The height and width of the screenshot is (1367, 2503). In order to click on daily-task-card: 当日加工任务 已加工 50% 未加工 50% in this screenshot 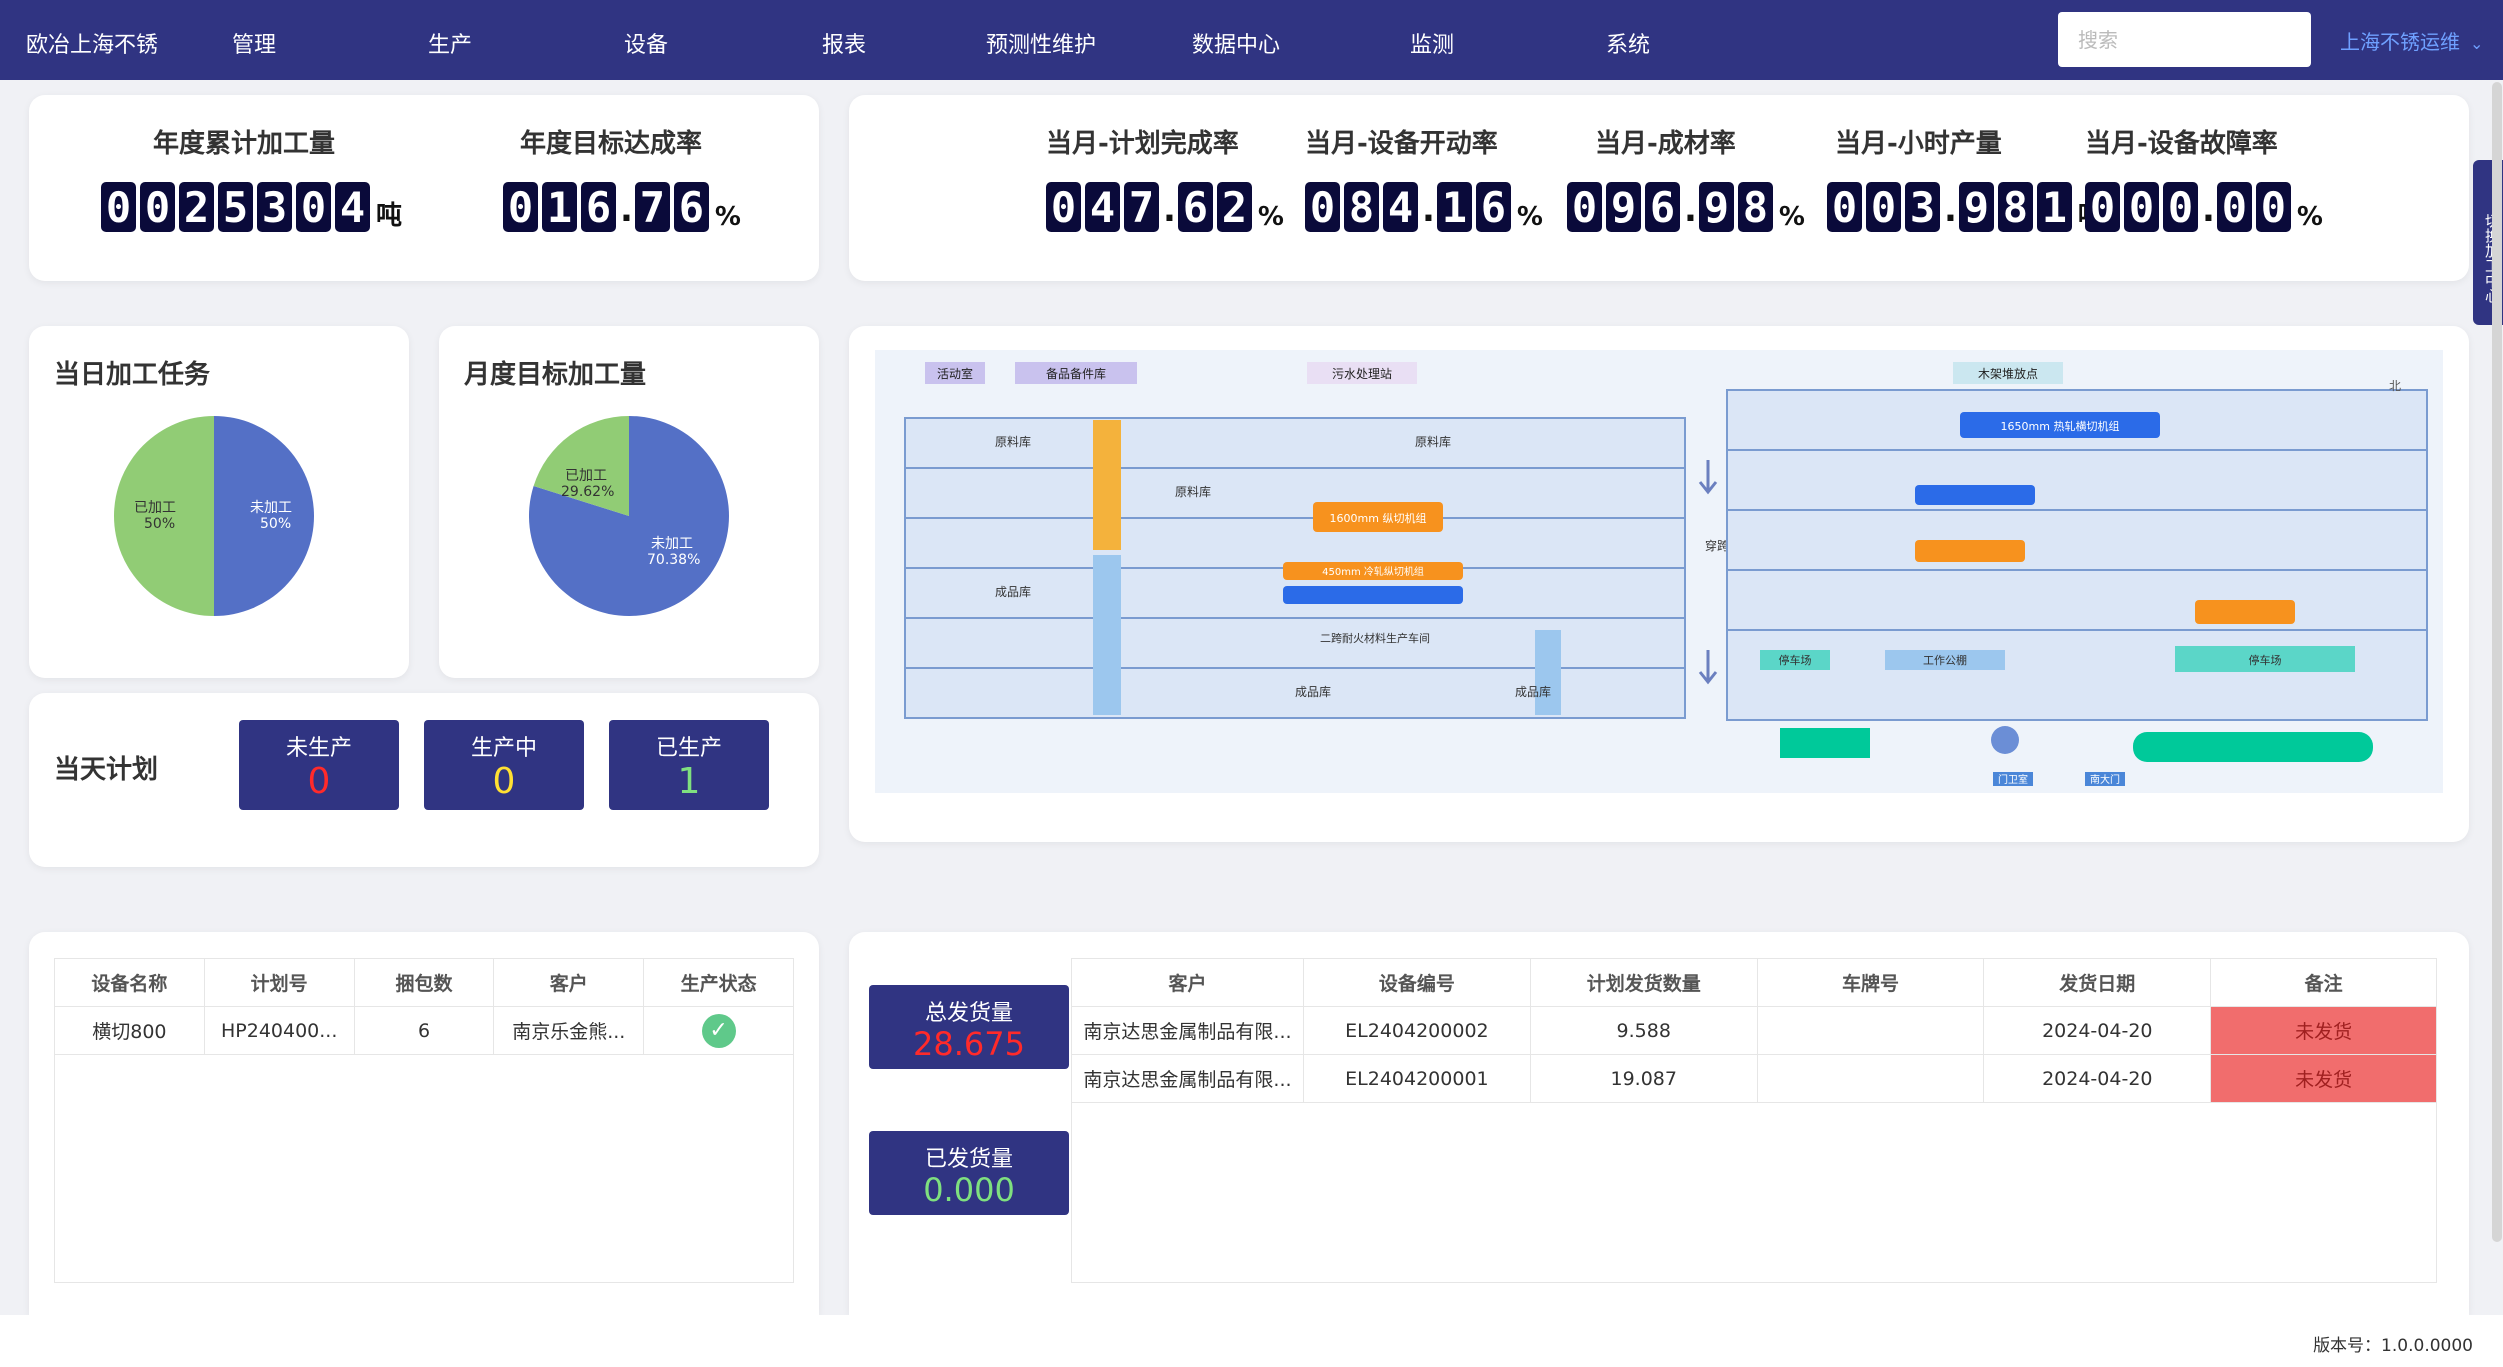, I will do `click(219, 502)`.